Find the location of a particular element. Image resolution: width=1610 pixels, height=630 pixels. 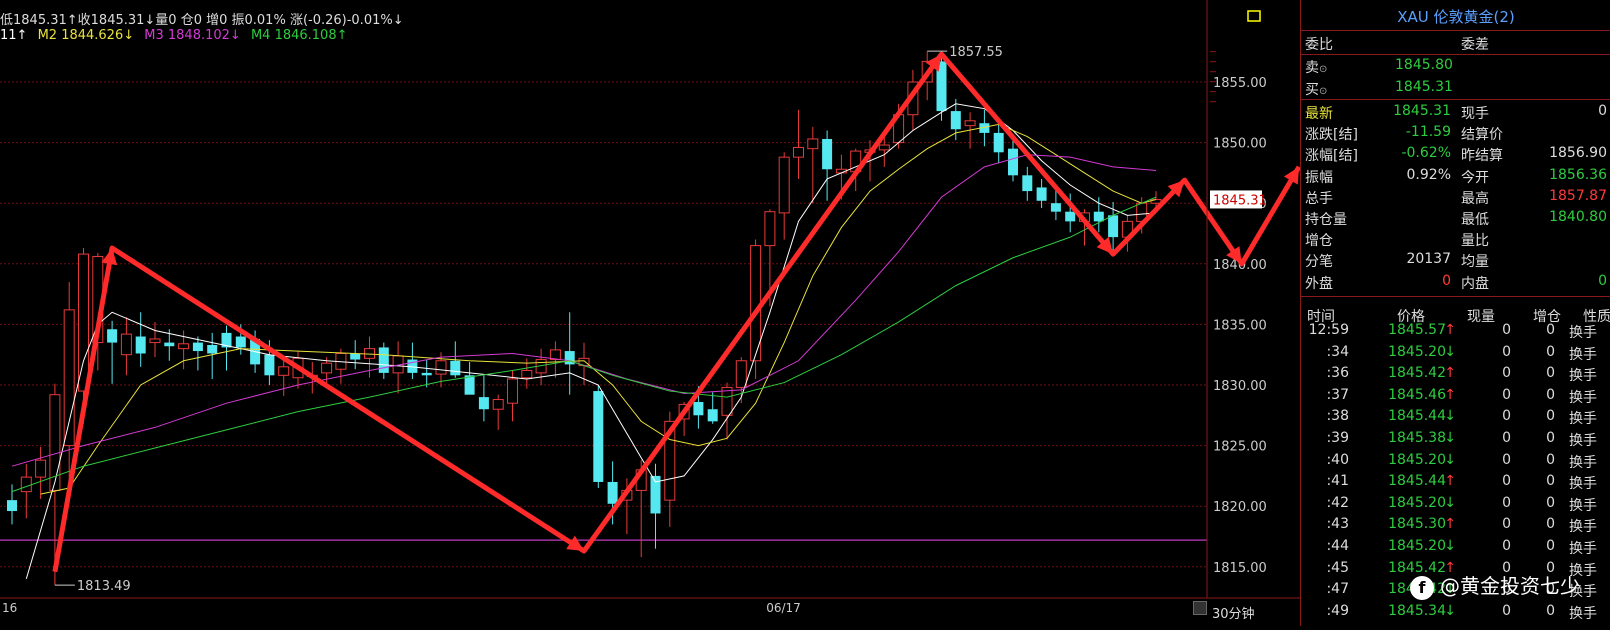

tick-time: :40 is located at coordinates (1337, 459).